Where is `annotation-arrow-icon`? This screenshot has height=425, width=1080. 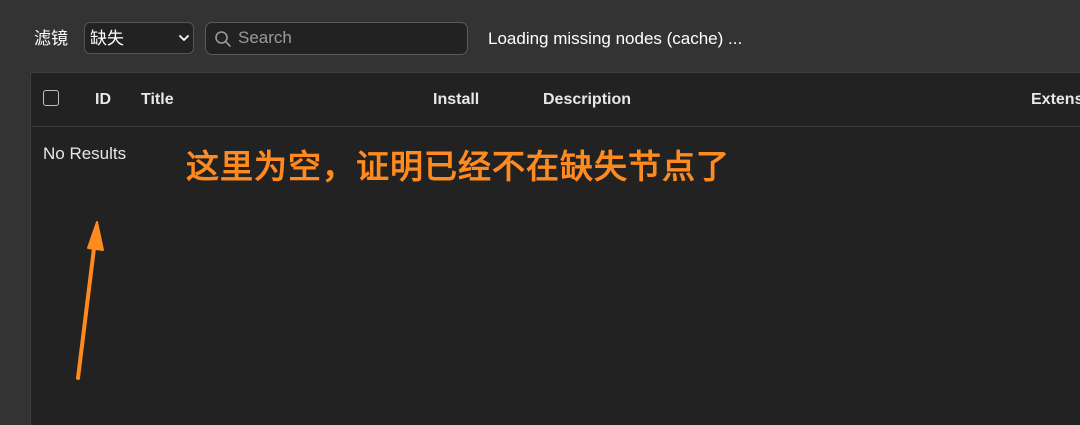 annotation-arrow-icon is located at coordinates (90, 300).